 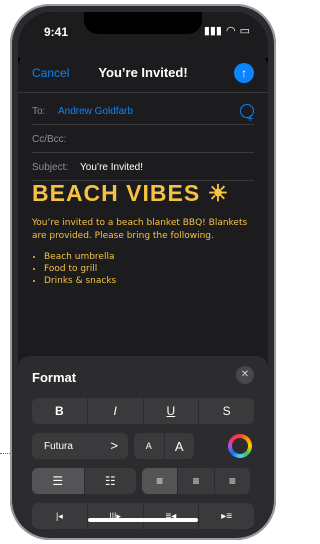 I want to click on wifi-icon: ◠, so click(x=230, y=31).